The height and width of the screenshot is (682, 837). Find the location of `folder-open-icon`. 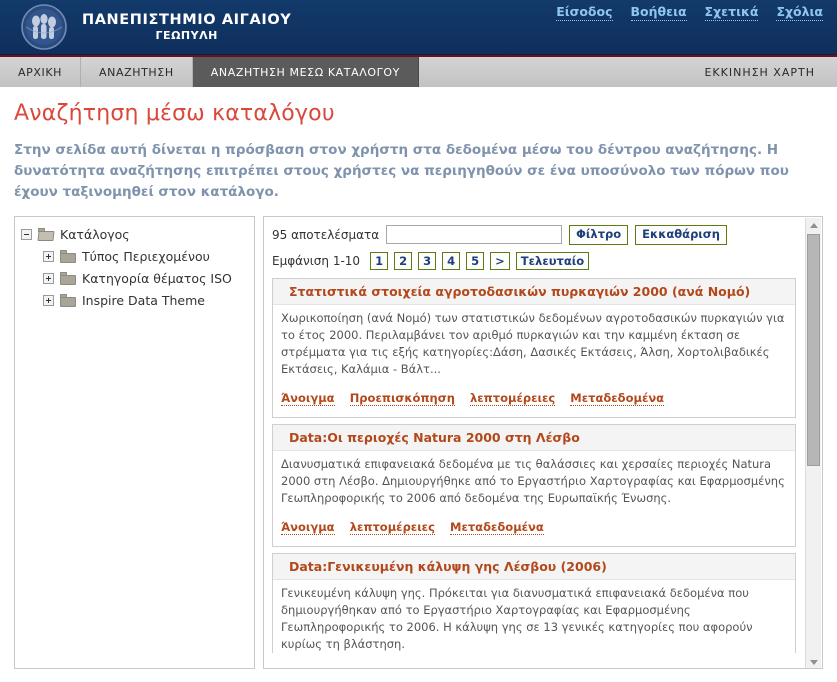

folder-open-icon is located at coordinates (46, 235).